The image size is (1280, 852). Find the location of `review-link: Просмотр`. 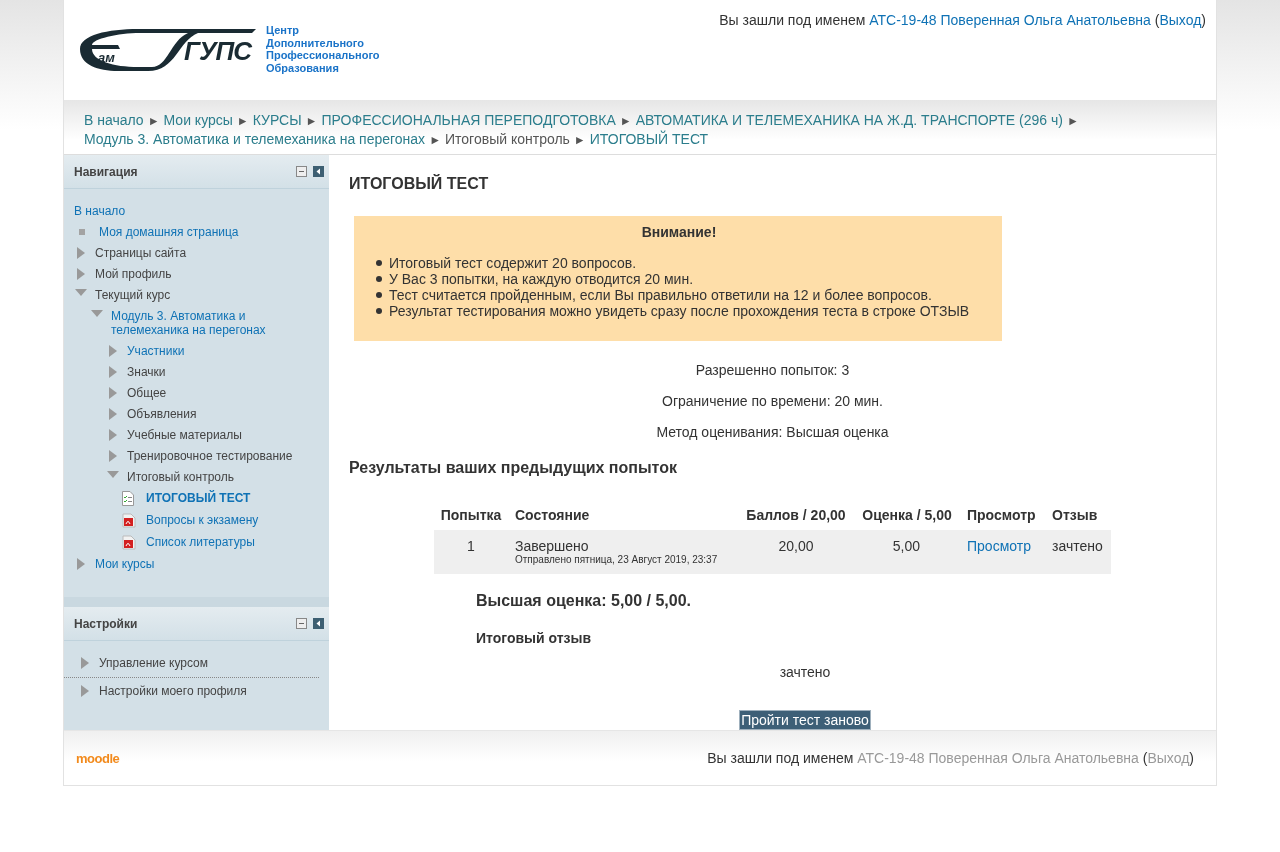

review-link: Просмотр is located at coordinates (999, 546).